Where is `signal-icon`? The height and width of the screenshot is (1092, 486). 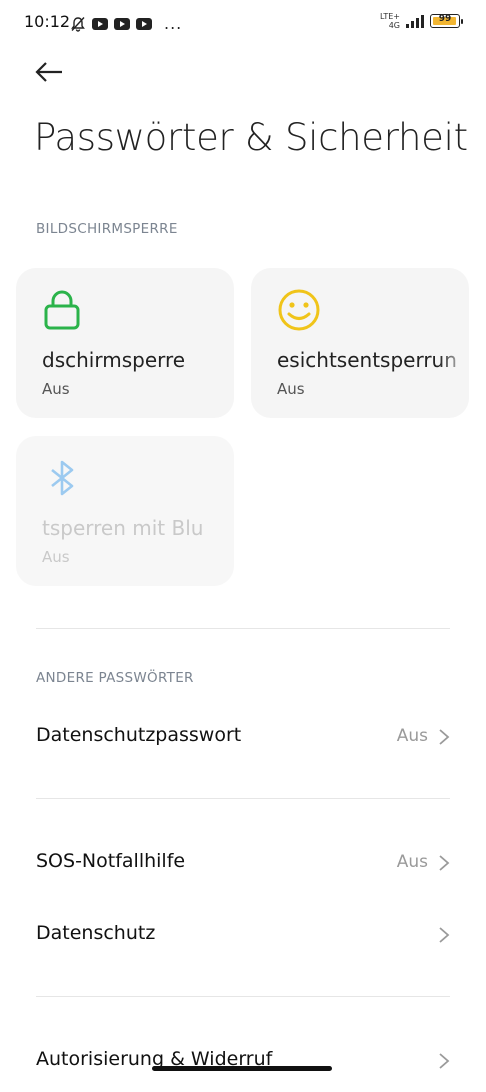
signal-icon is located at coordinates (415, 21).